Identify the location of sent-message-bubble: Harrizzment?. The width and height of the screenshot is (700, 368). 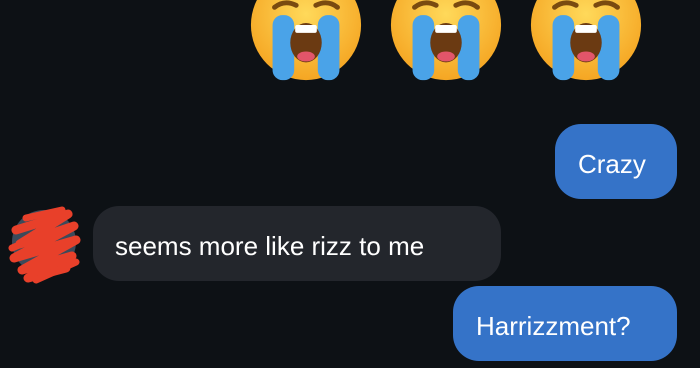
(565, 323).